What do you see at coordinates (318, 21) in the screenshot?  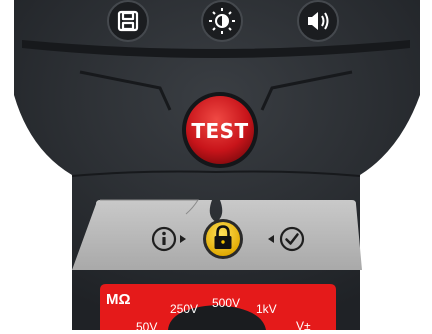 I see `volume-button` at bounding box center [318, 21].